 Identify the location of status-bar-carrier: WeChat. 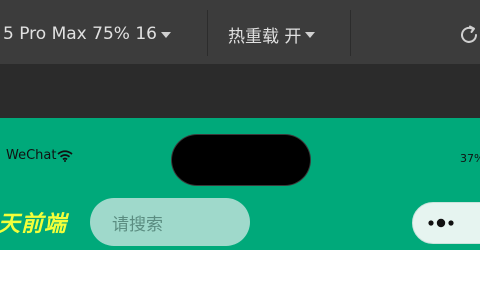
(40, 155).